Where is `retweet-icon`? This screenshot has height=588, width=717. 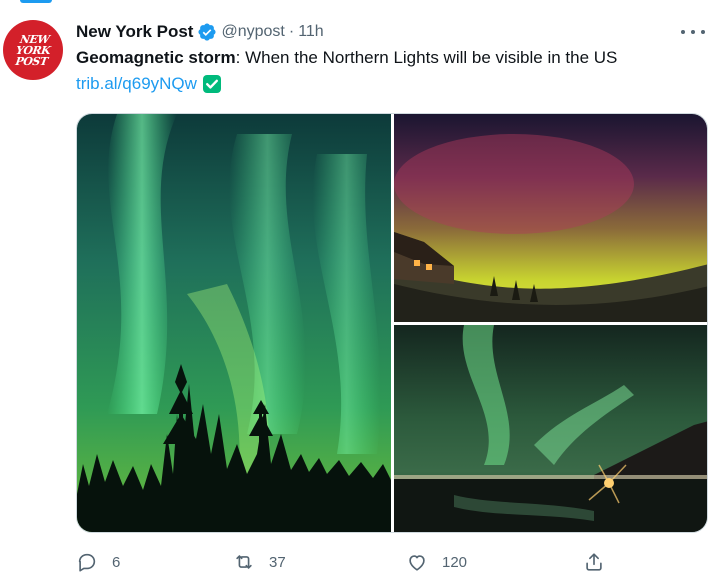
retweet-icon is located at coordinates (244, 562).